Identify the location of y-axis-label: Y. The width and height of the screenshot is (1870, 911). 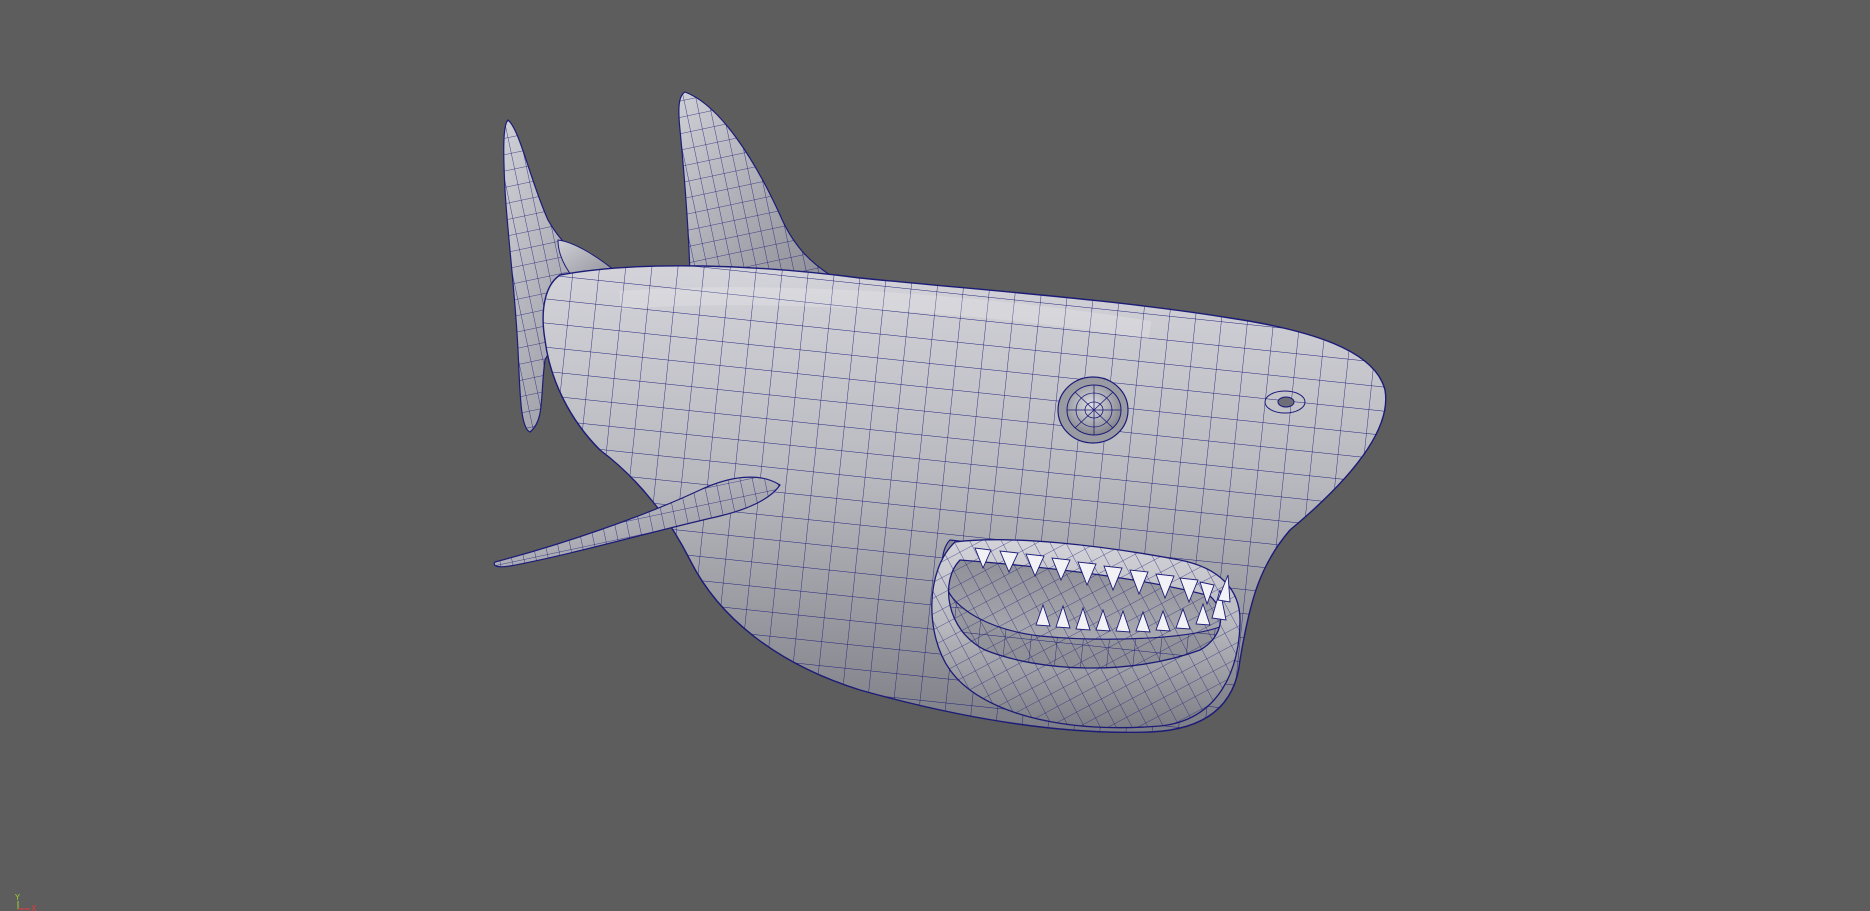
(17, 897).